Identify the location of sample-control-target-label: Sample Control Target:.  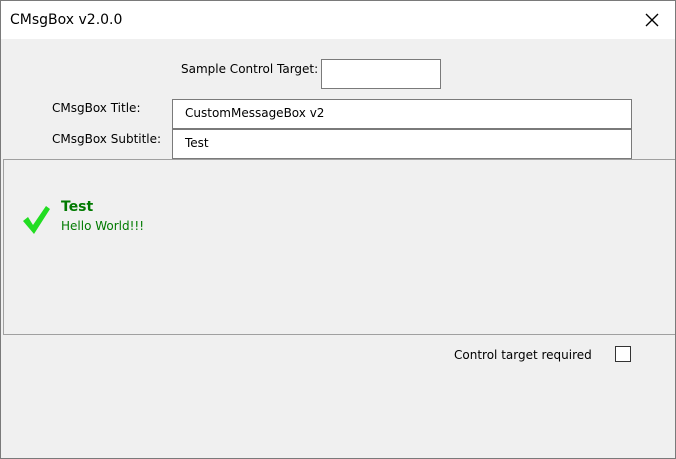
(250, 69).